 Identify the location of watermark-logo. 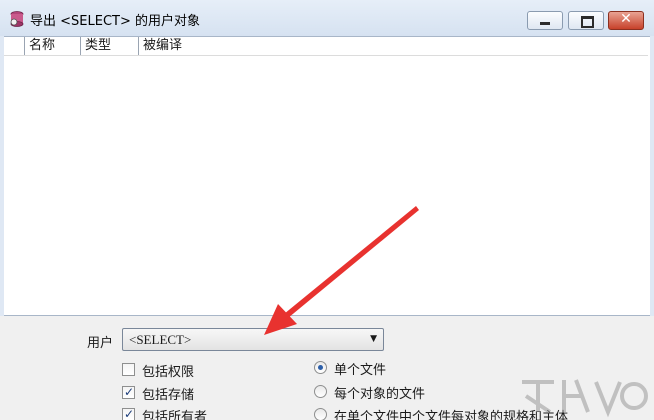
(585, 398).